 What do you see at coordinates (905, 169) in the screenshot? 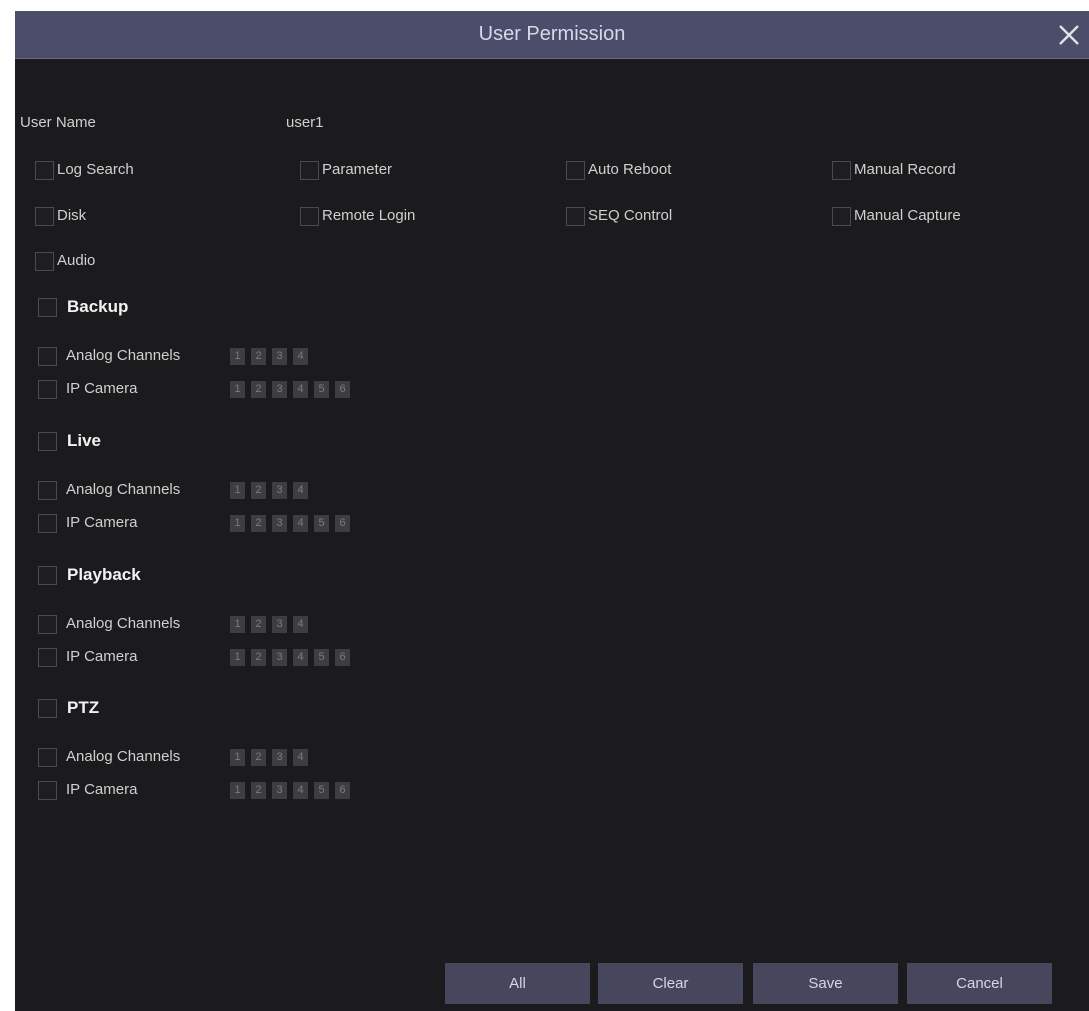
I see `manual-record-label: Manual Record` at bounding box center [905, 169].